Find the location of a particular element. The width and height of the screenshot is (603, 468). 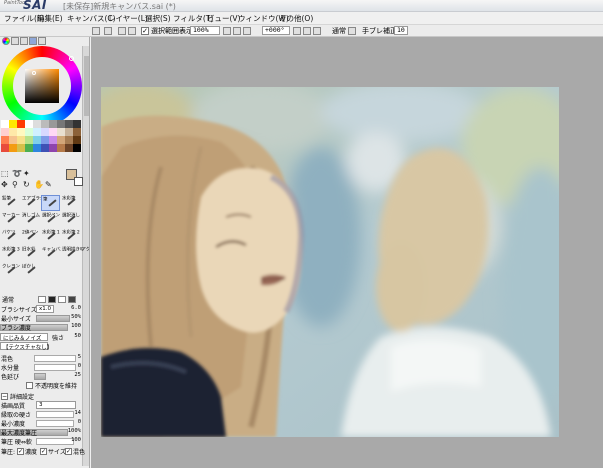

tool-button: 水彩筆 2 is located at coordinates (70, 237).